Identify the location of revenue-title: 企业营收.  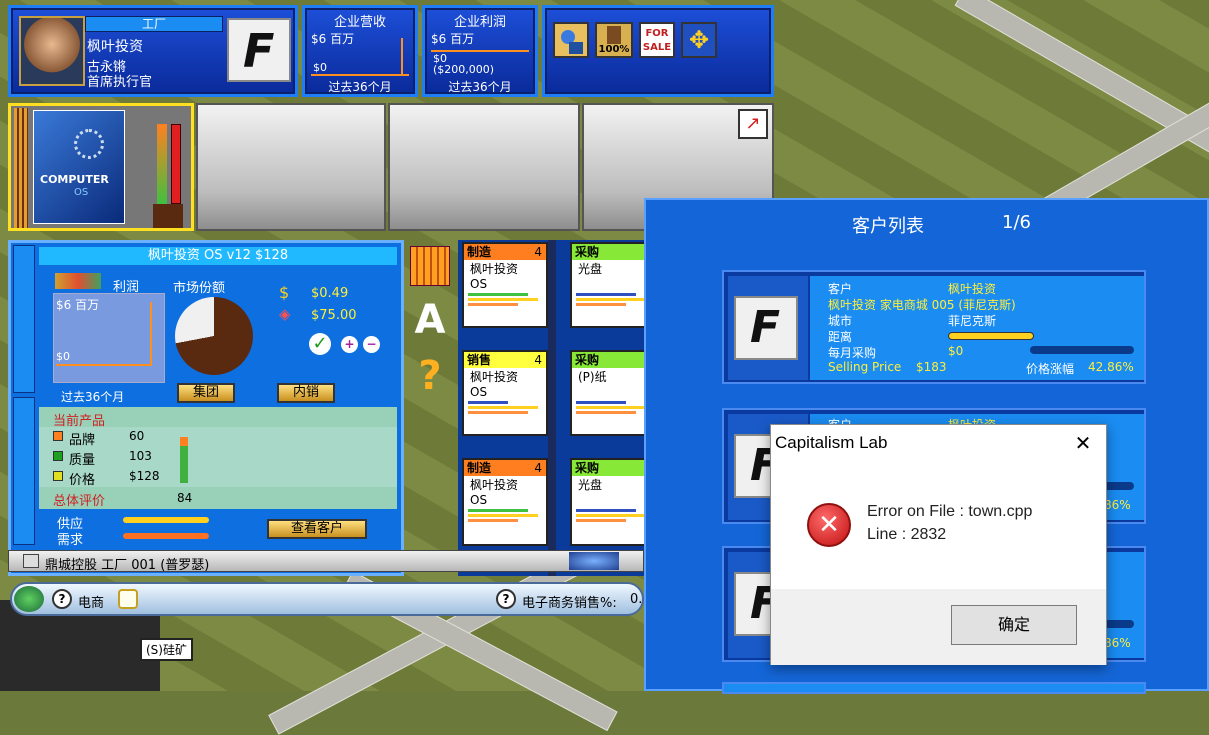
(359, 22).